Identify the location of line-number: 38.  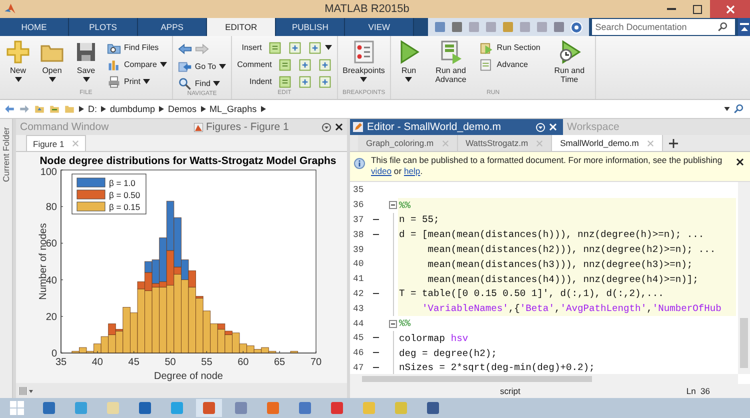
(358, 235).